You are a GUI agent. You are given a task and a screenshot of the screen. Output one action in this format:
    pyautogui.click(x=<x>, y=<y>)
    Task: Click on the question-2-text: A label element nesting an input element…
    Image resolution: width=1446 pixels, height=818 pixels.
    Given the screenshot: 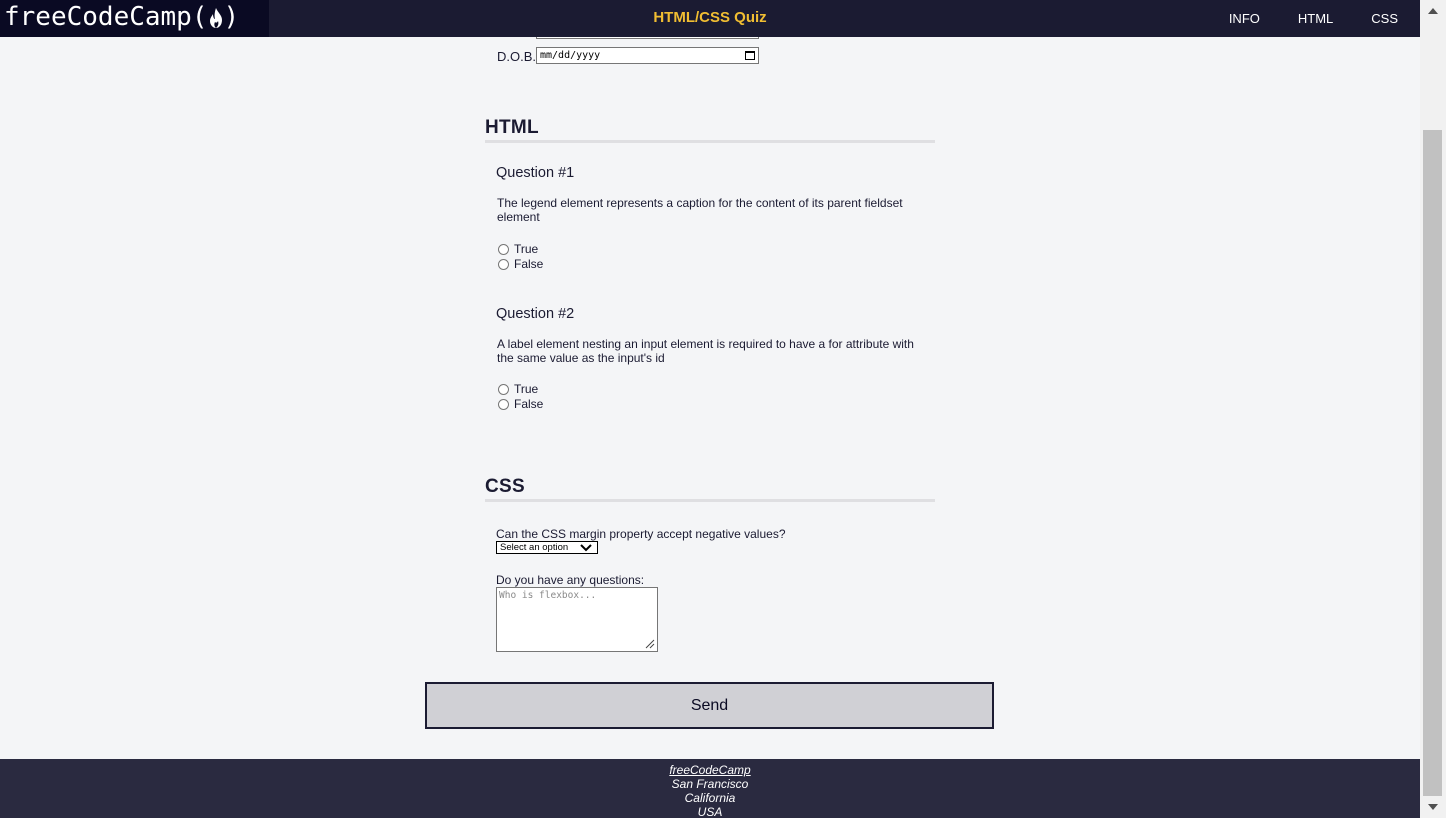 What is the action you would take?
    pyautogui.click(x=705, y=351)
    